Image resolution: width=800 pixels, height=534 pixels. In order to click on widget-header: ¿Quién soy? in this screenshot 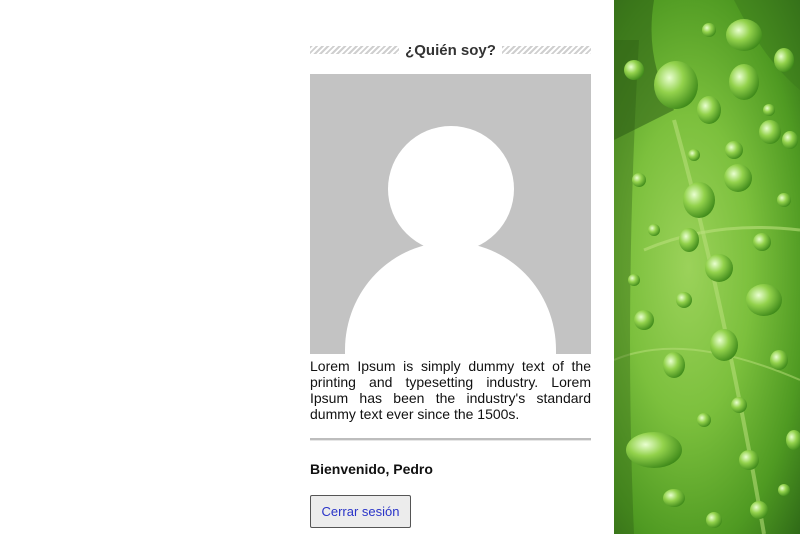, I will do `click(450, 50)`.